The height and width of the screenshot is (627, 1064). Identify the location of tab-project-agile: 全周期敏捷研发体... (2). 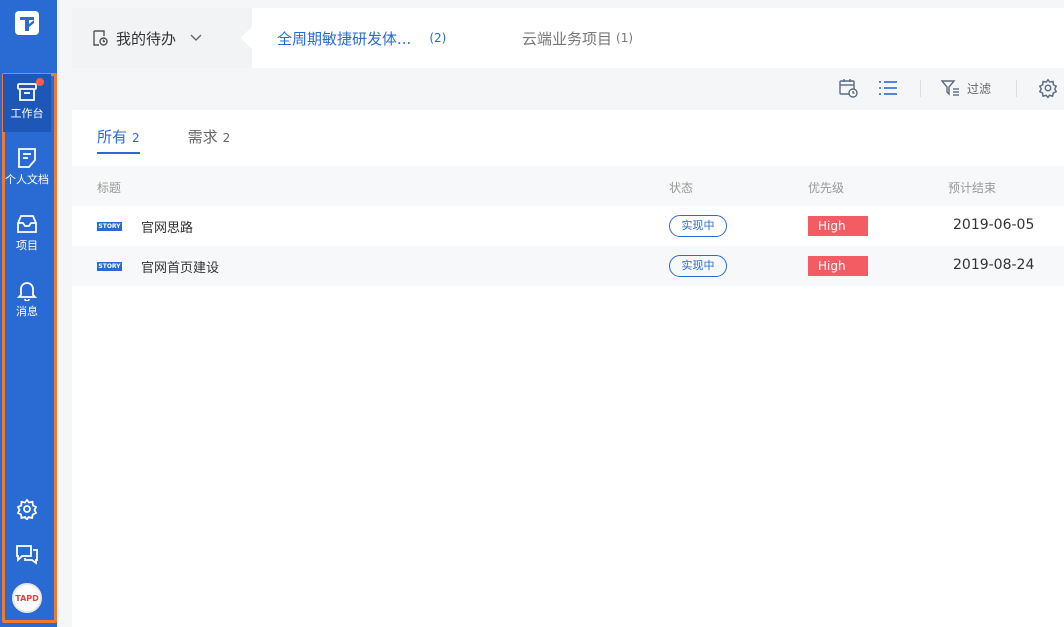
(361, 38).